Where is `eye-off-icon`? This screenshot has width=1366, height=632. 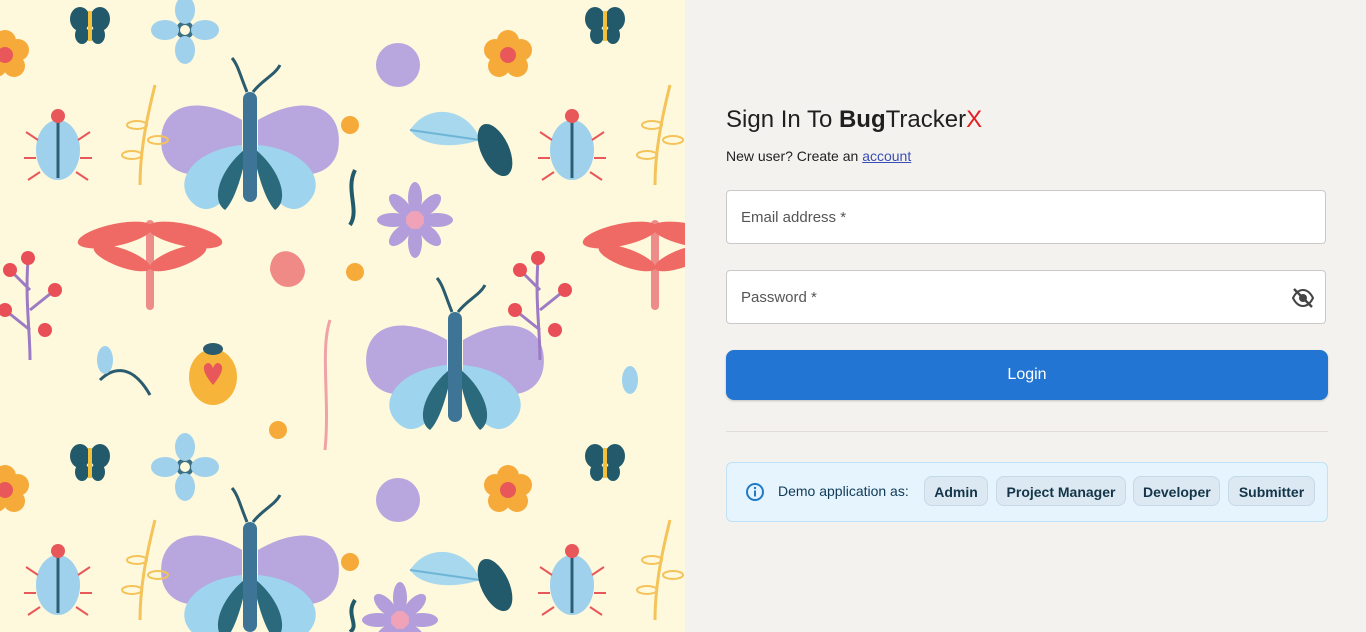
eye-off-icon is located at coordinates (1303, 298).